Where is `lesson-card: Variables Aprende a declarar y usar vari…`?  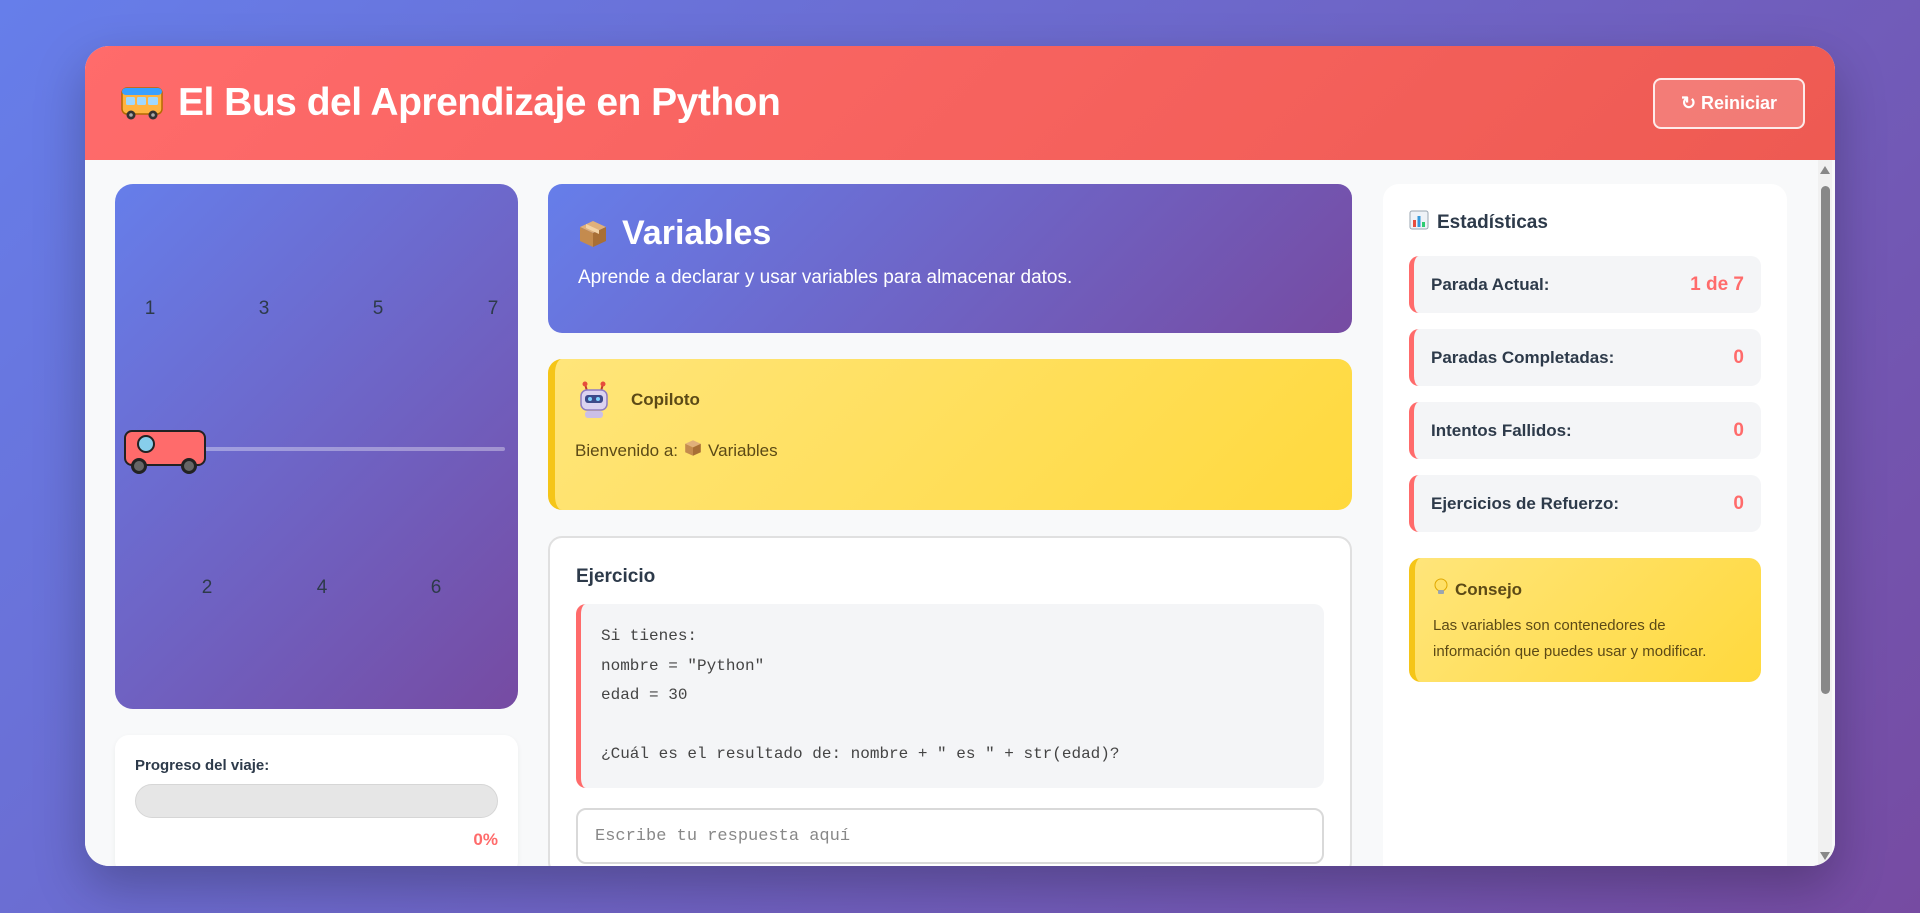
lesson-card: Variables Aprende a declarar y usar vari… is located at coordinates (950, 258).